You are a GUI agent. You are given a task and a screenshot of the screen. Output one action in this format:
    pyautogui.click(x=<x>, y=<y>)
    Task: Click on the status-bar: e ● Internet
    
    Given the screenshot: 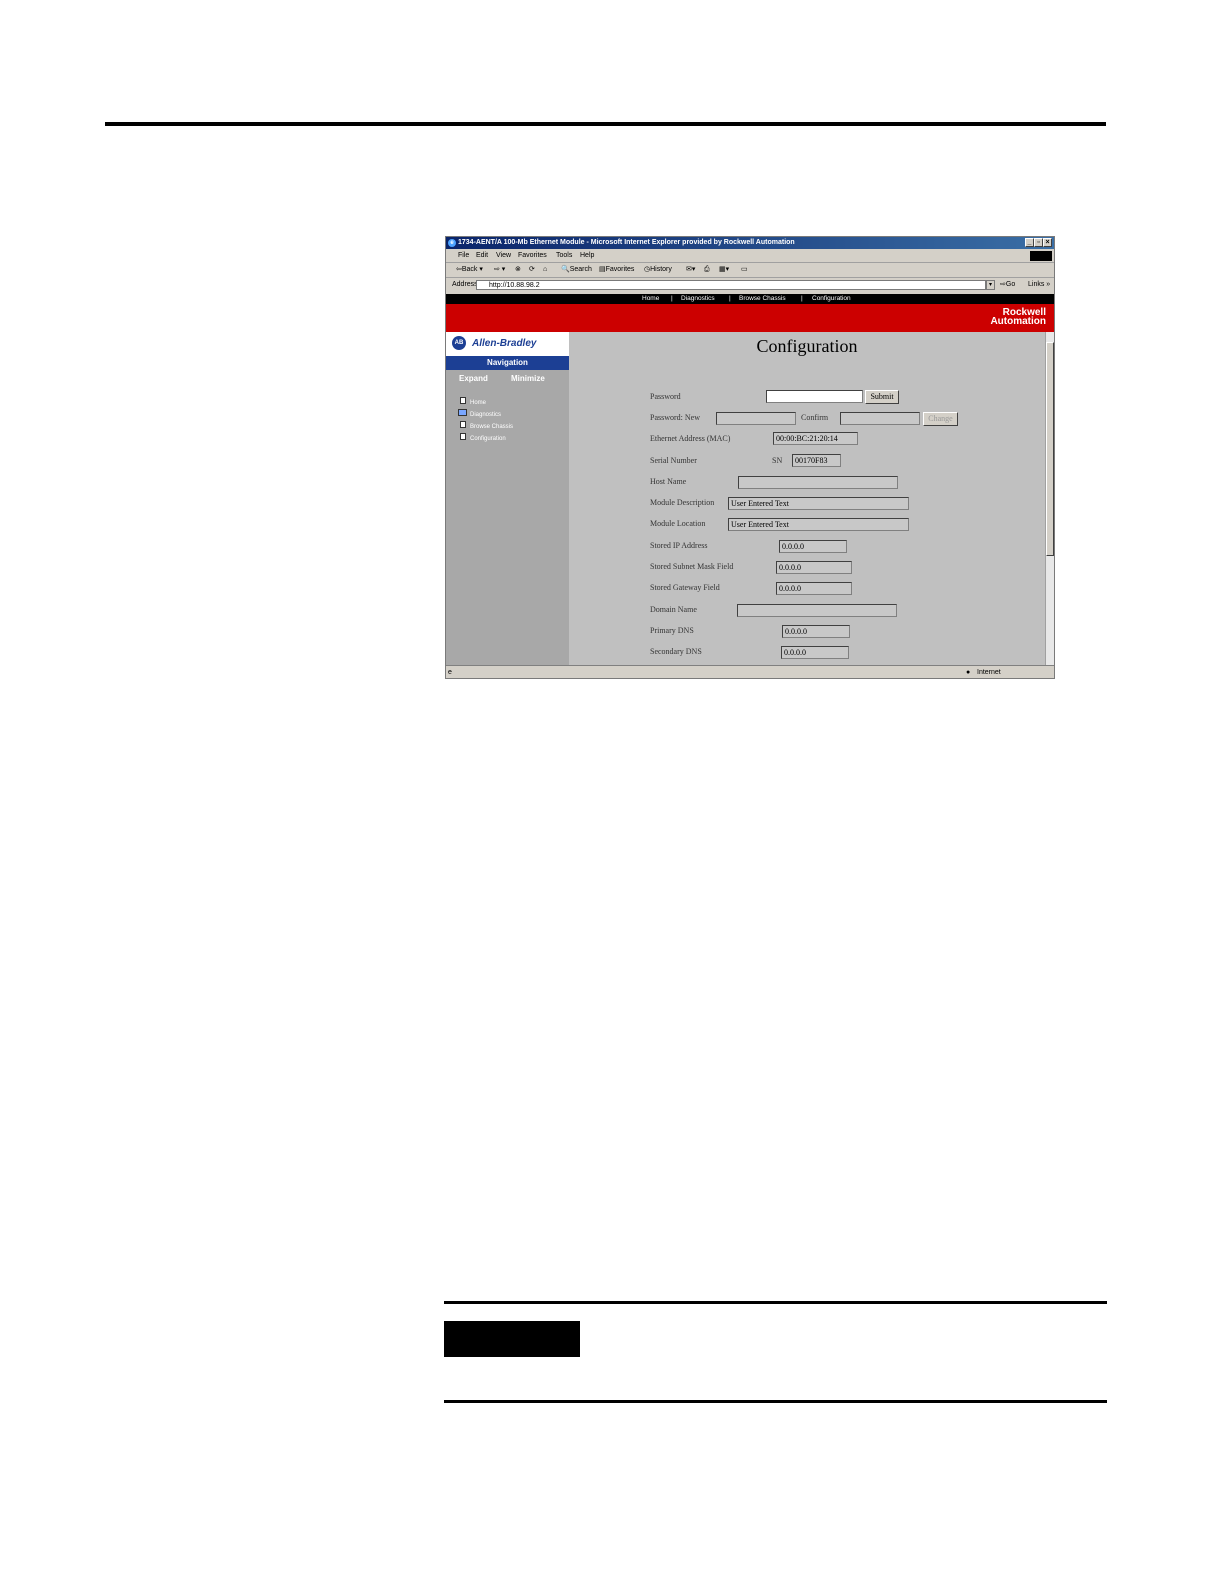 What is the action you would take?
    pyautogui.click(x=750, y=671)
    